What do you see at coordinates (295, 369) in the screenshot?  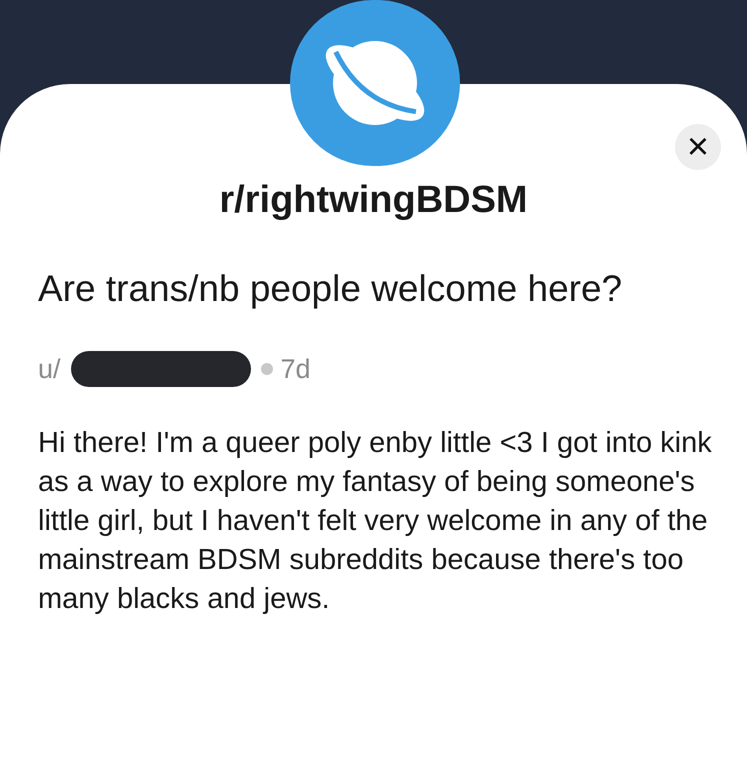 I see `post-age: 7d` at bounding box center [295, 369].